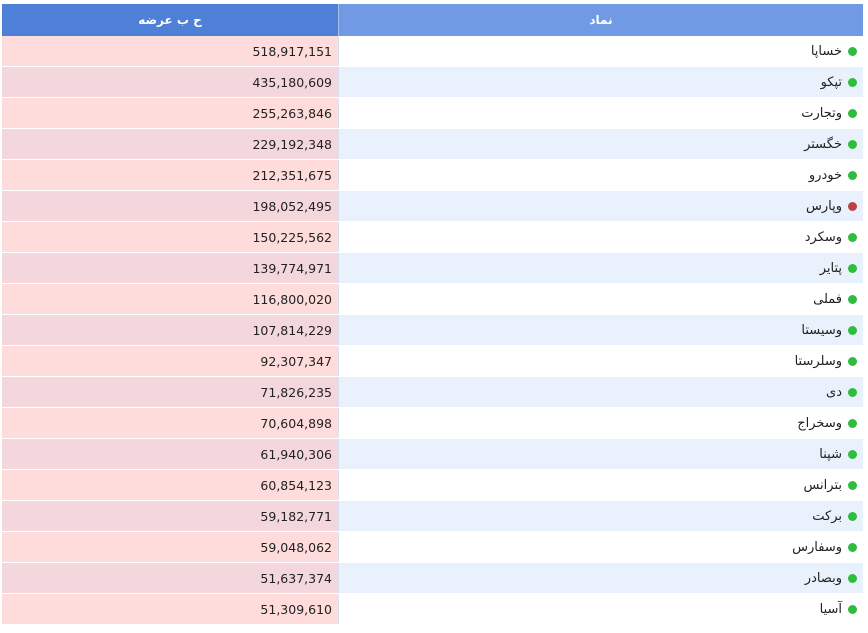 This screenshot has height=633, width=868. Describe the element at coordinates (170, 113) in the screenshot. I see `supply-value-cell: 255,263,846` at that location.